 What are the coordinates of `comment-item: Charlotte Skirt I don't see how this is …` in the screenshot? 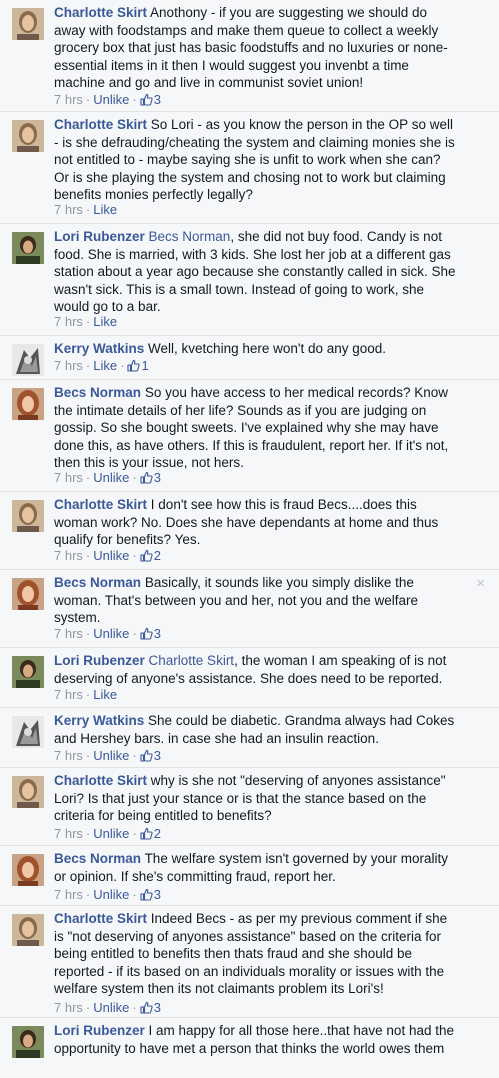 It's located at (249, 531).